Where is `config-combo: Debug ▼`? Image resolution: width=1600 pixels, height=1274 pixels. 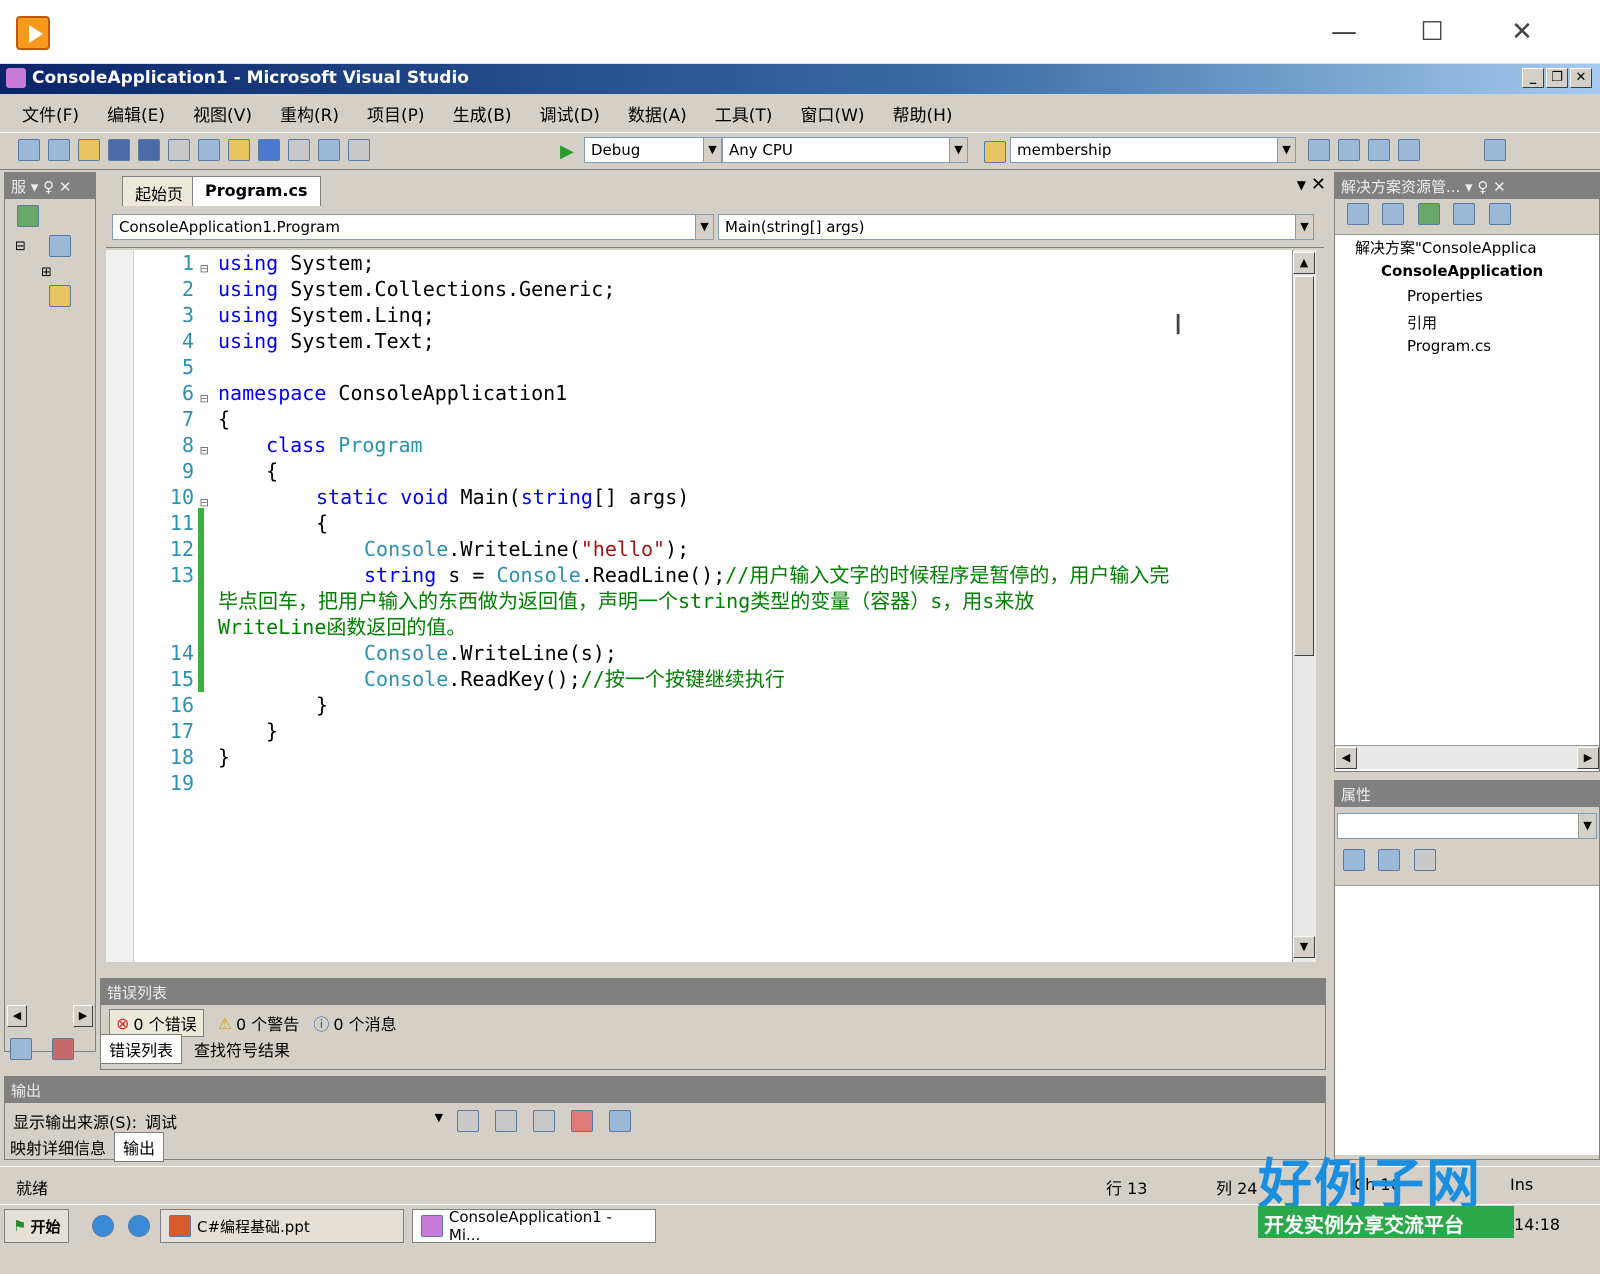
config-combo: Debug ▼ is located at coordinates (653, 150).